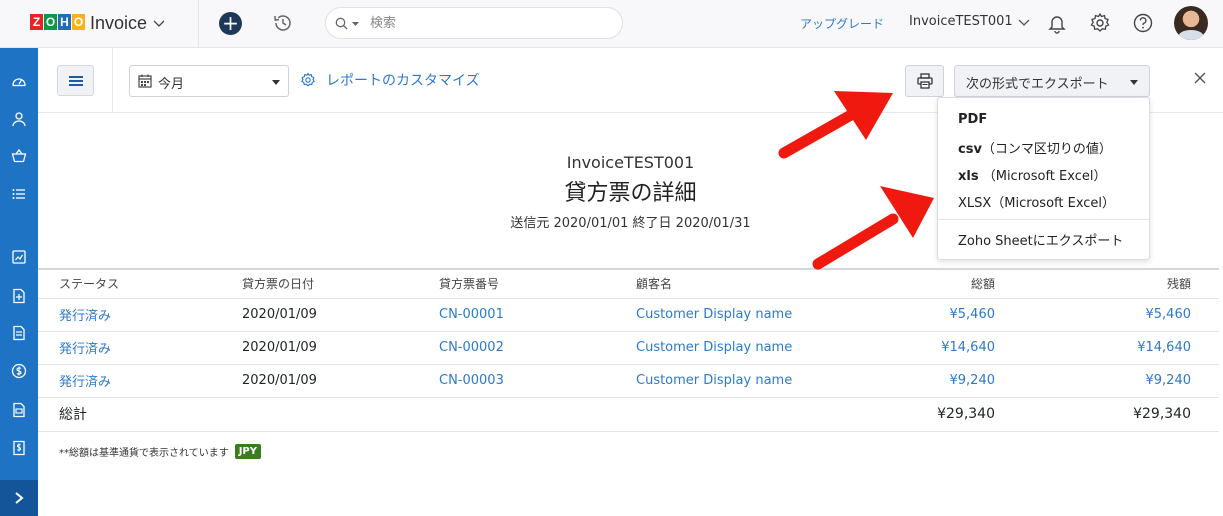  What do you see at coordinates (972, 119) in the screenshot?
I see `export-pdf-option: PDF` at bounding box center [972, 119].